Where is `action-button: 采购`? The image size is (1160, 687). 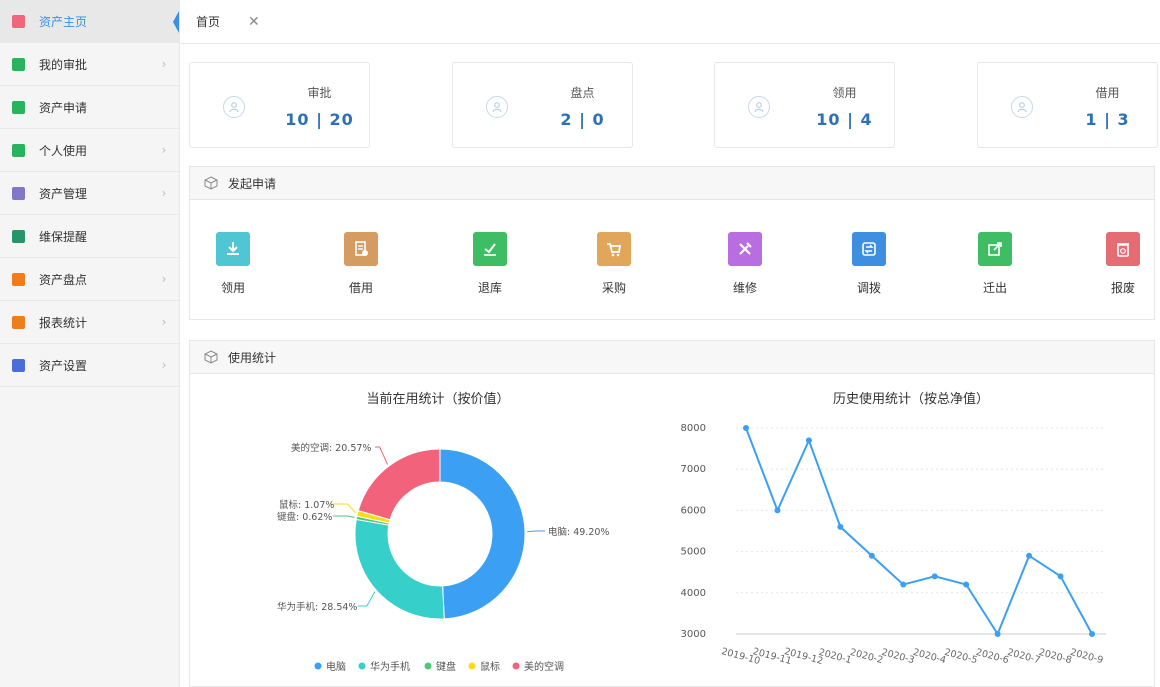
action-button: 采购 is located at coordinates (614, 264).